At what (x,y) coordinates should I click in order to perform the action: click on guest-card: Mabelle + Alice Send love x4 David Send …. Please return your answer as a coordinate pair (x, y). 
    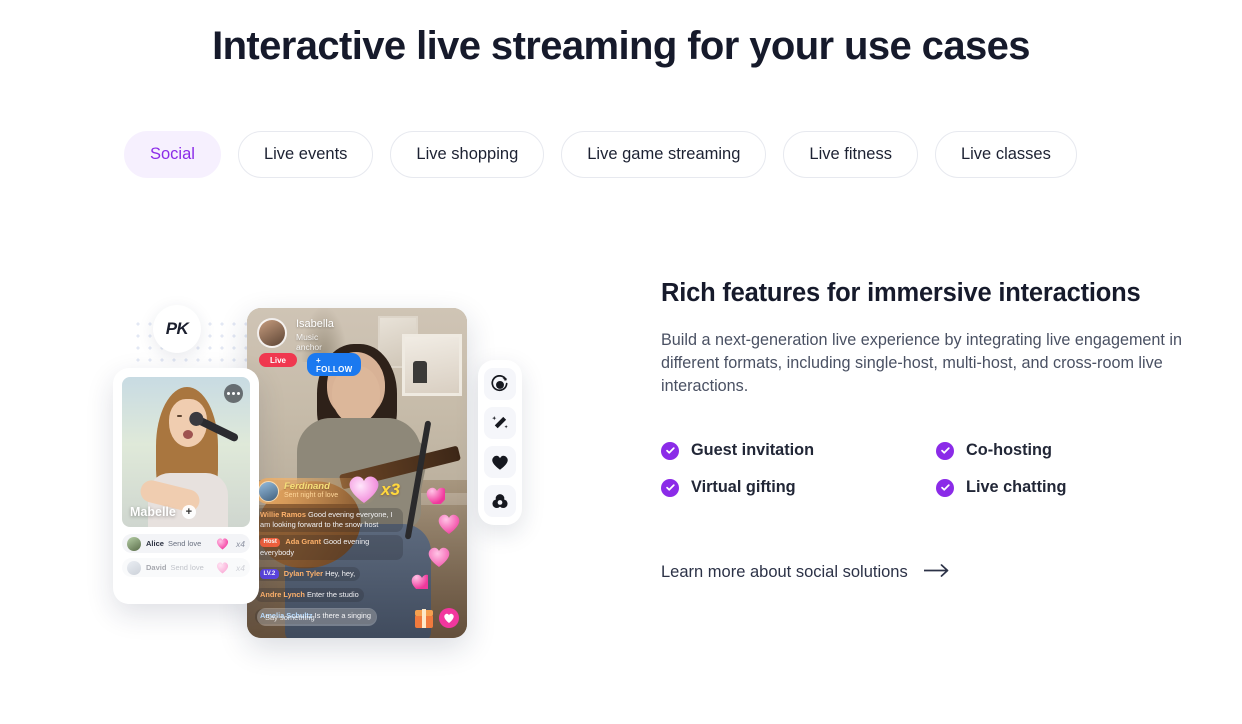
    Looking at the image, I should click on (186, 486).